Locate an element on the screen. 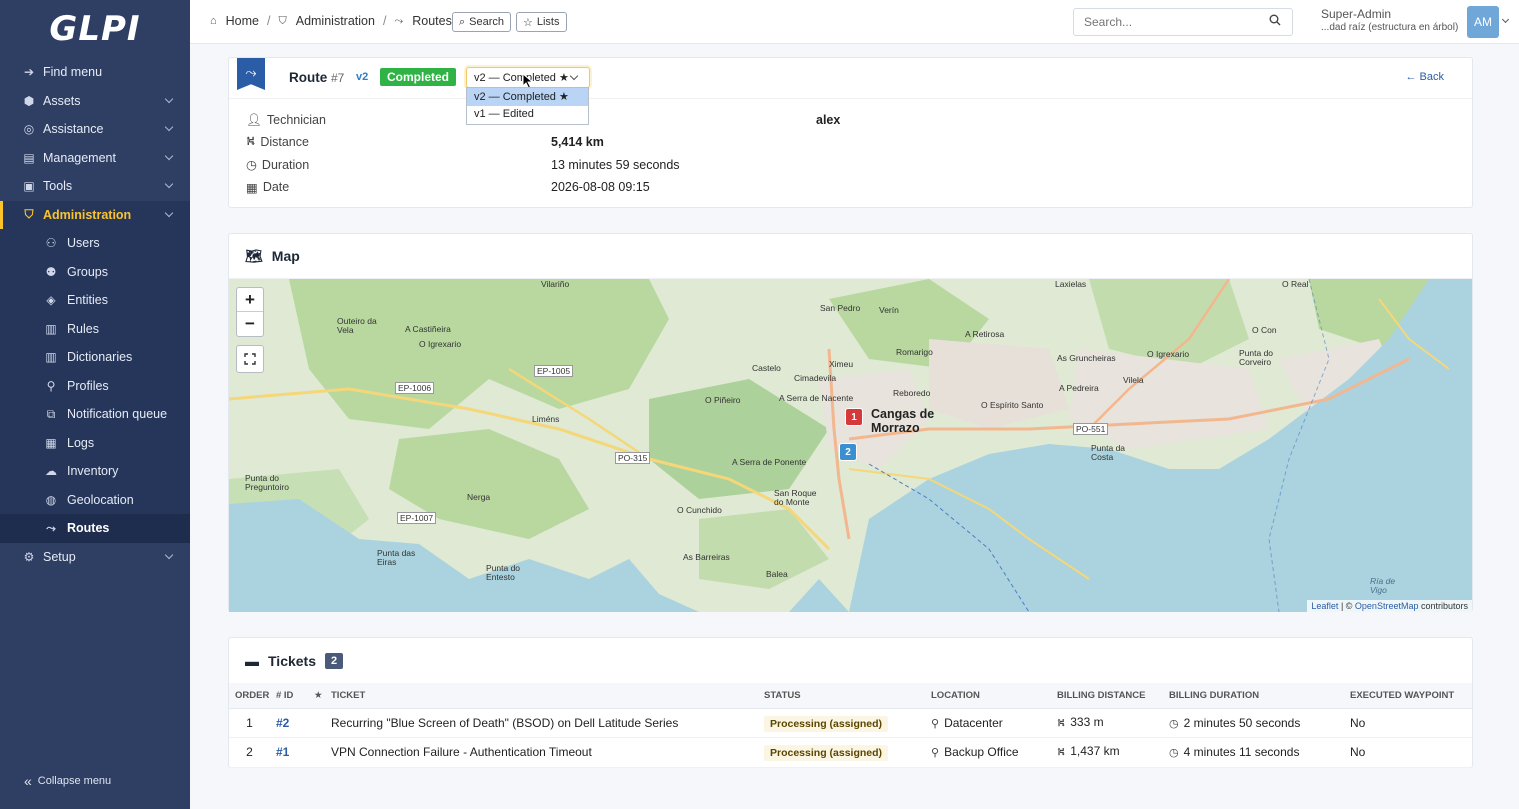  crumb-administration: Administration is located at coordinates (335, 21).